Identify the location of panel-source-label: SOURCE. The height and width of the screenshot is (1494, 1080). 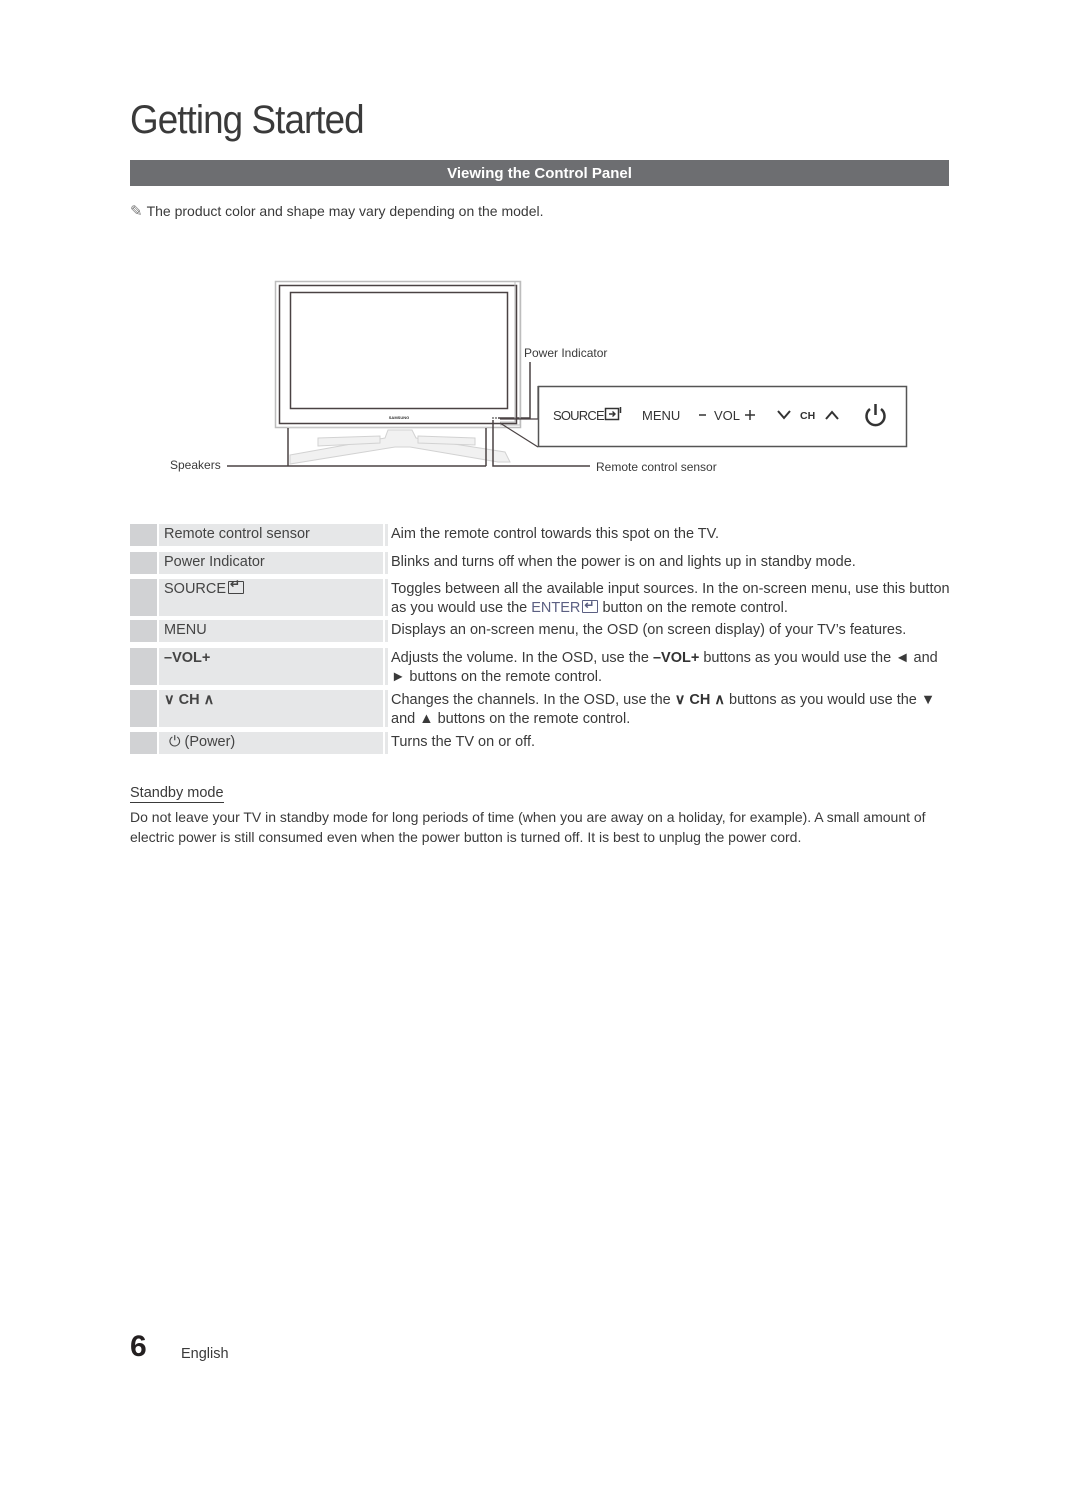
(579, 415).